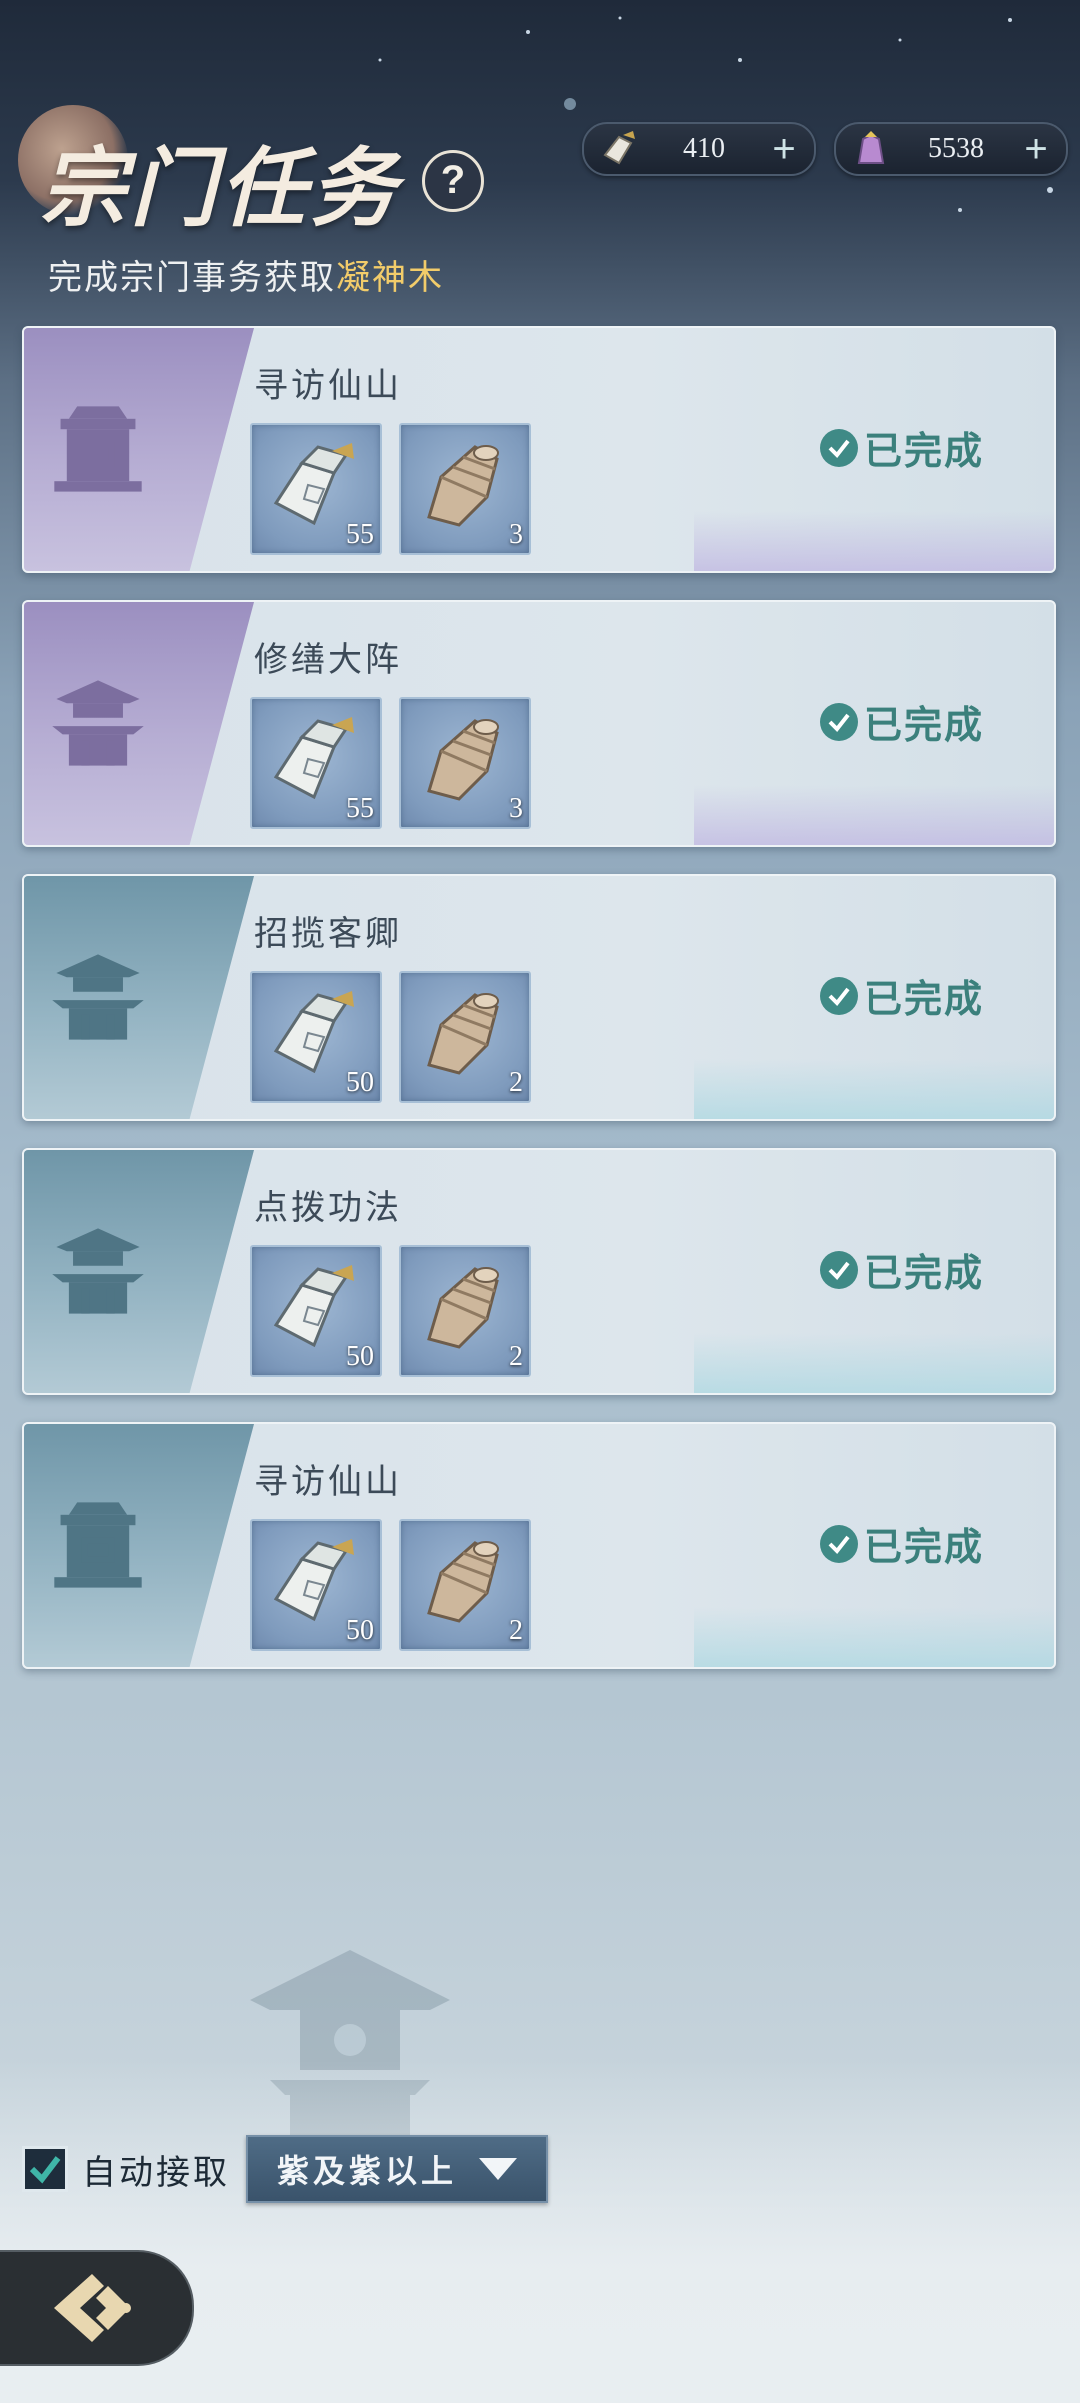 The height and width of the screenshot is (2403, 1080). I want to click on checkmark-icon, so click(45, 2170).